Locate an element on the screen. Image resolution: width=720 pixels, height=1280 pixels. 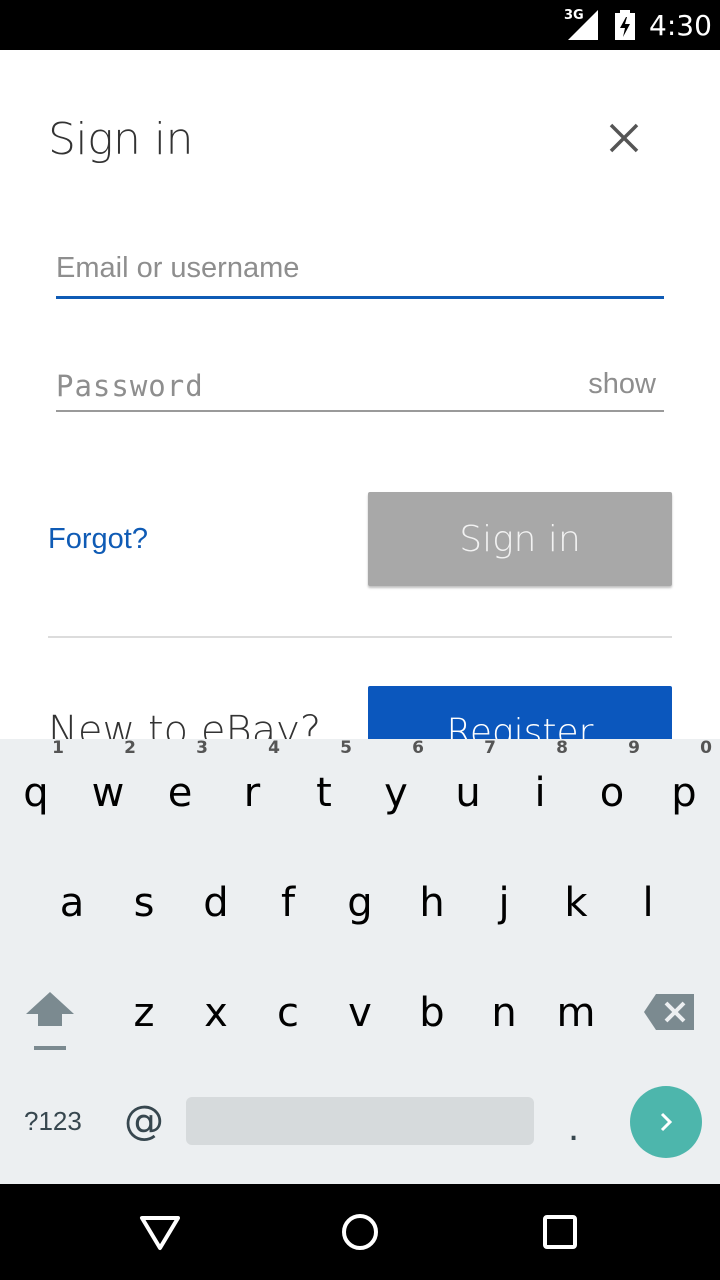
key-d: d is located at coordinates (216, 903).